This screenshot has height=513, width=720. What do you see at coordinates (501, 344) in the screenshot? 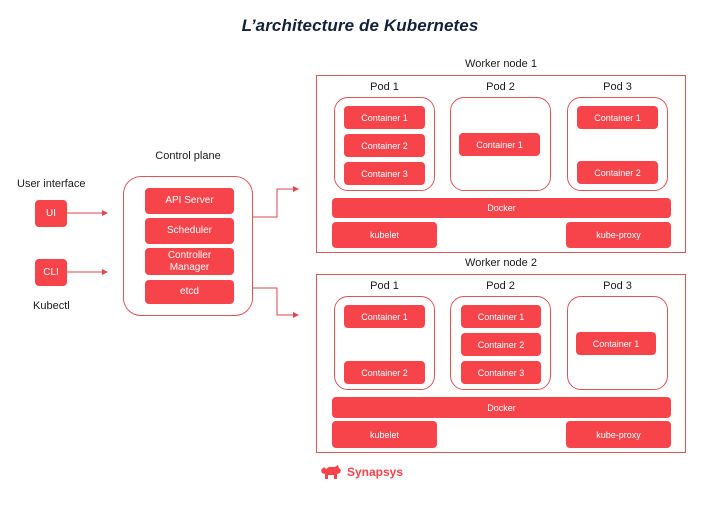
I see `node2-pod2-container-2: Container 2` at bounding box center [501, 344].